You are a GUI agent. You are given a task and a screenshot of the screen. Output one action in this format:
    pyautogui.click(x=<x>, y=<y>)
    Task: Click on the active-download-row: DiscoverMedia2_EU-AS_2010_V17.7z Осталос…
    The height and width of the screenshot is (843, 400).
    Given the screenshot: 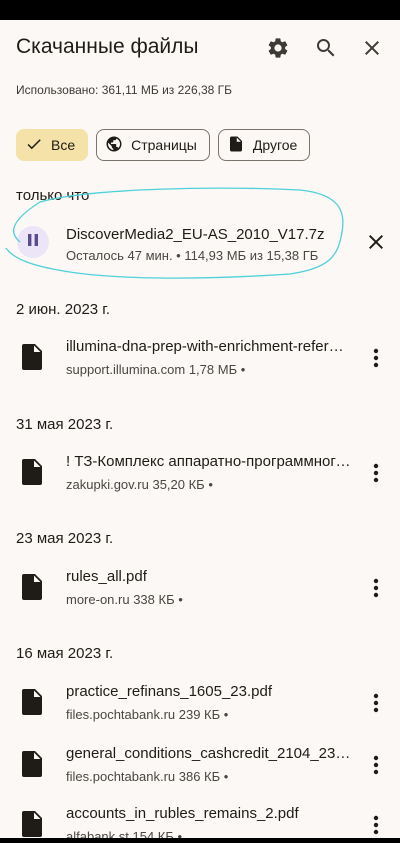 What is the action you would take?
    pyautogui.click(x=200, y=244)
    